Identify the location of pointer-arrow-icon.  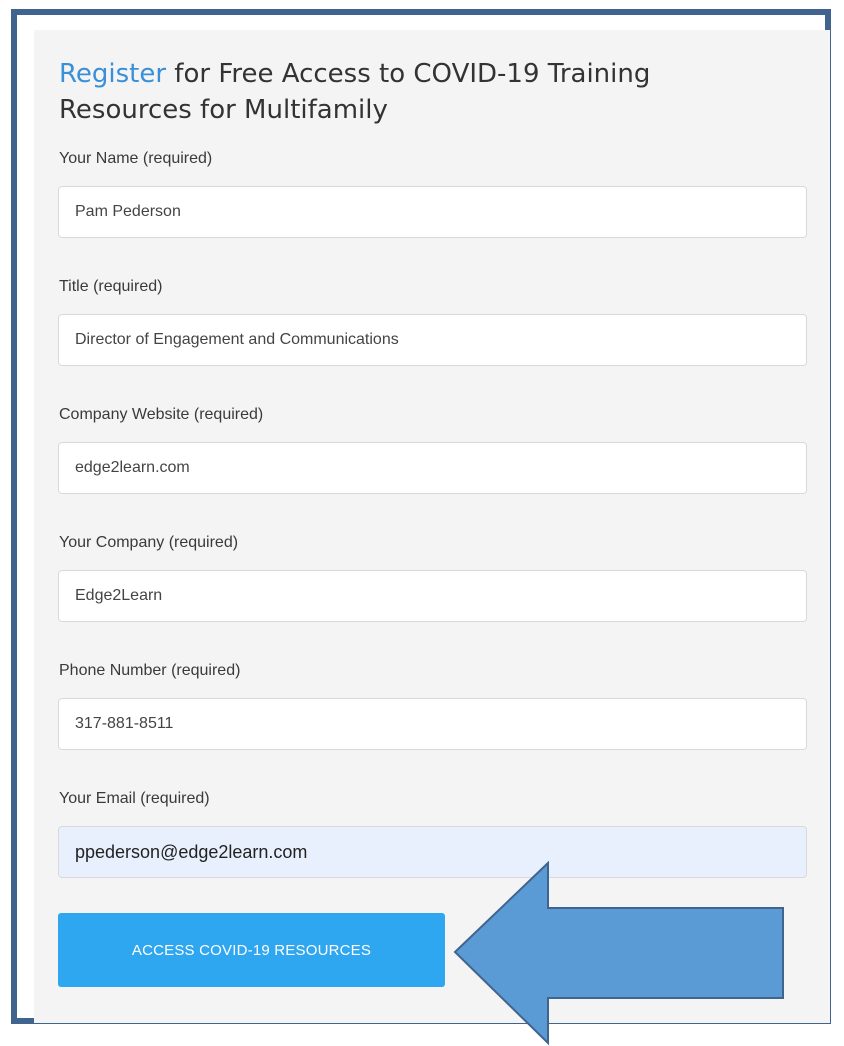
(618, 953).